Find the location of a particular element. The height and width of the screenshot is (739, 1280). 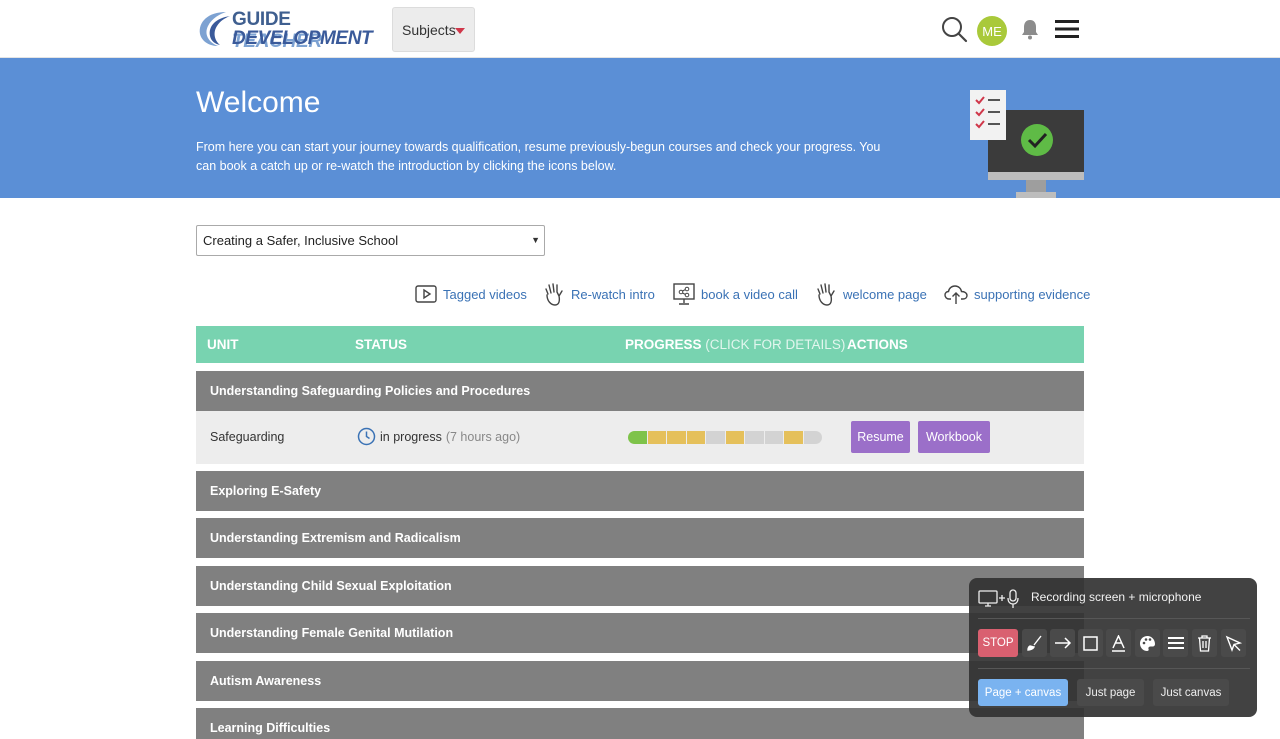

column-header-progress-hint: (CLICK FOR DETAILS) is located at coordinates (775, 344).